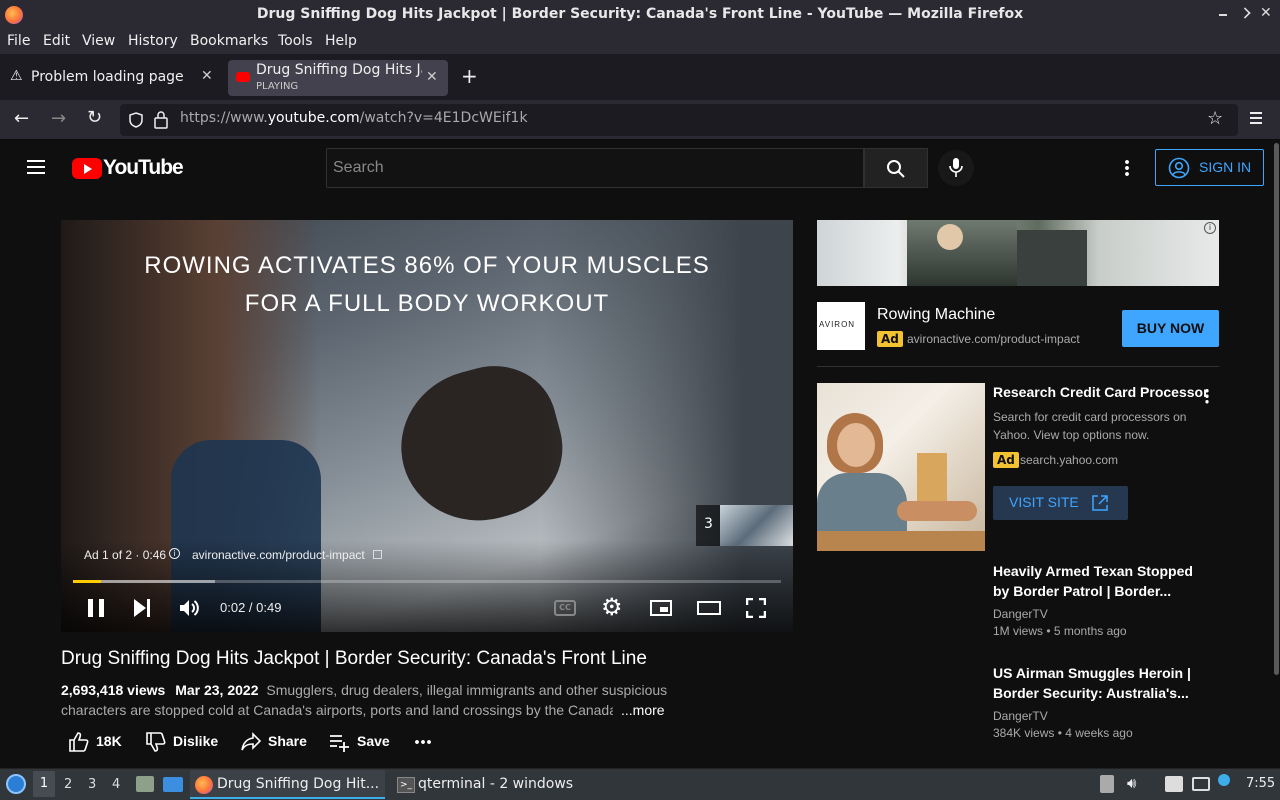 The height and width of the screenshot is (800, 1280). I want to click on miniplayer-icon, so click(661, 608).